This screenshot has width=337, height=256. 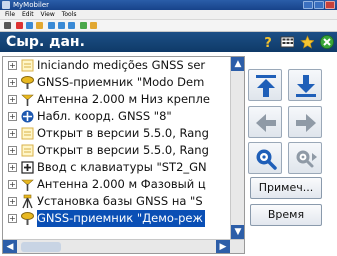 What do you see at coordinates (121, 218) in the screenshot?
I see `tree-item-label: GNSS-приемник "Демо-реж` at bounding box center [121, 218].